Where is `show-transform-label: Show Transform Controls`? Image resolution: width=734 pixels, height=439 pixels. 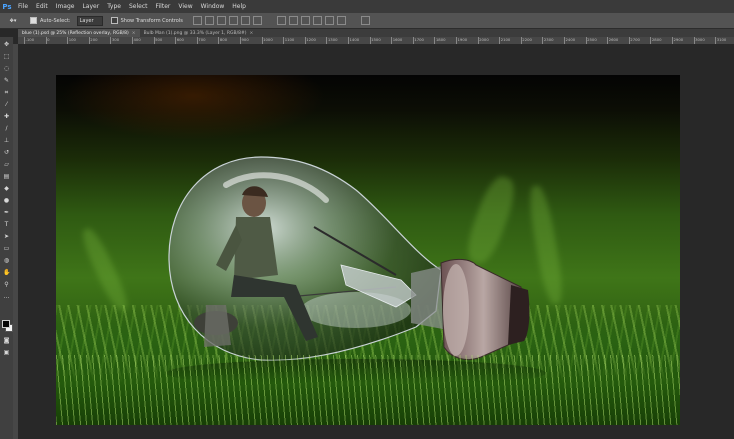
show-transform-label: Show Transform Controls is located at coordinates (151, 20).